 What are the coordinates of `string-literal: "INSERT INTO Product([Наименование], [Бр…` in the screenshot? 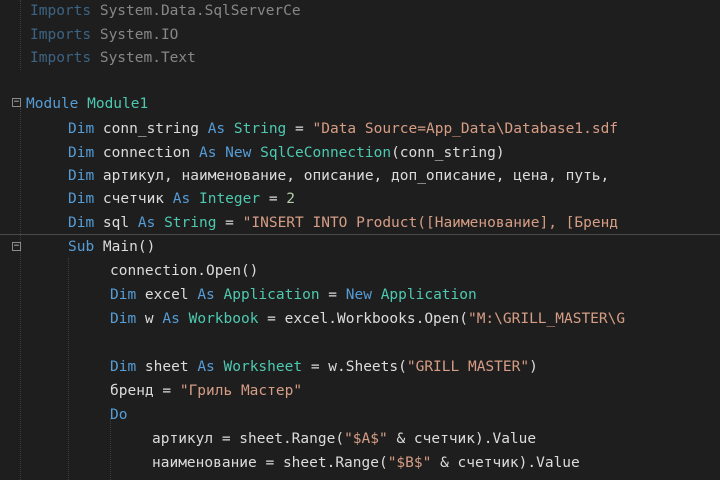 It's located at (430, 223).